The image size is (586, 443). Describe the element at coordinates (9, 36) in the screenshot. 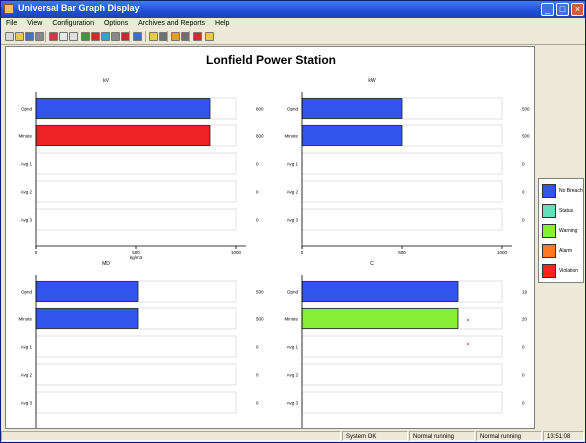

I see `new-icon` at that location.